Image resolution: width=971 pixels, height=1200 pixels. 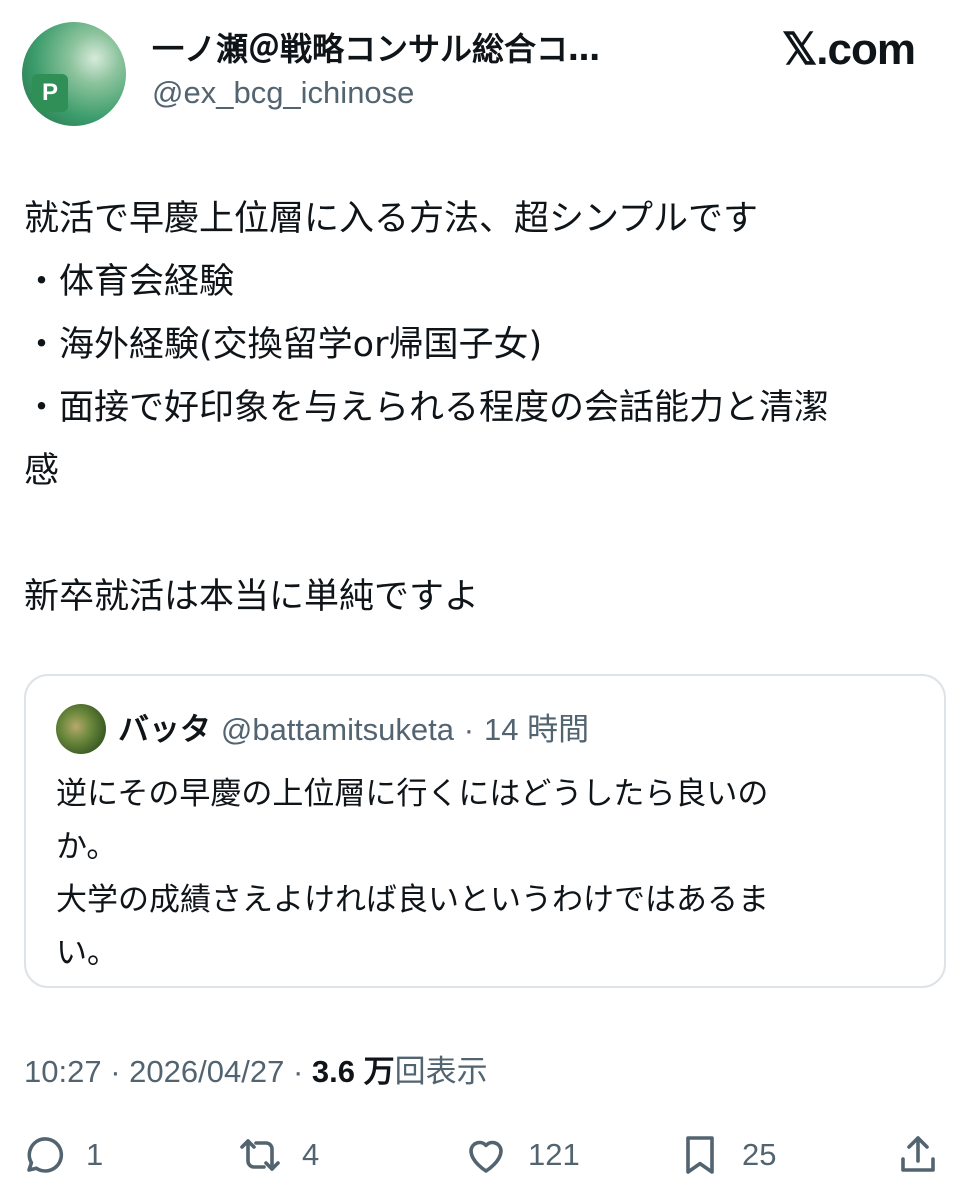 I want to click on tweet-line: ・体育会経験, so click(x=129, y=282).